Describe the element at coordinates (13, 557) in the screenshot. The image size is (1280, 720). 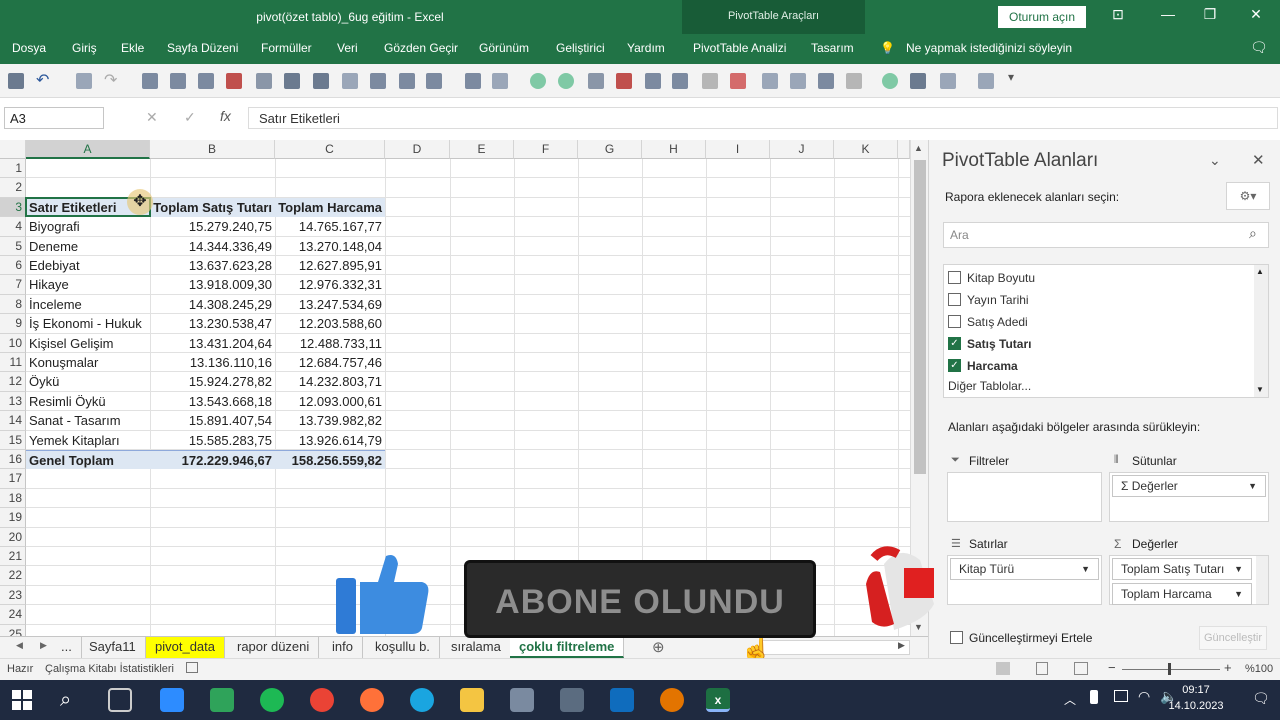
I see `row-header: 21` at that location.